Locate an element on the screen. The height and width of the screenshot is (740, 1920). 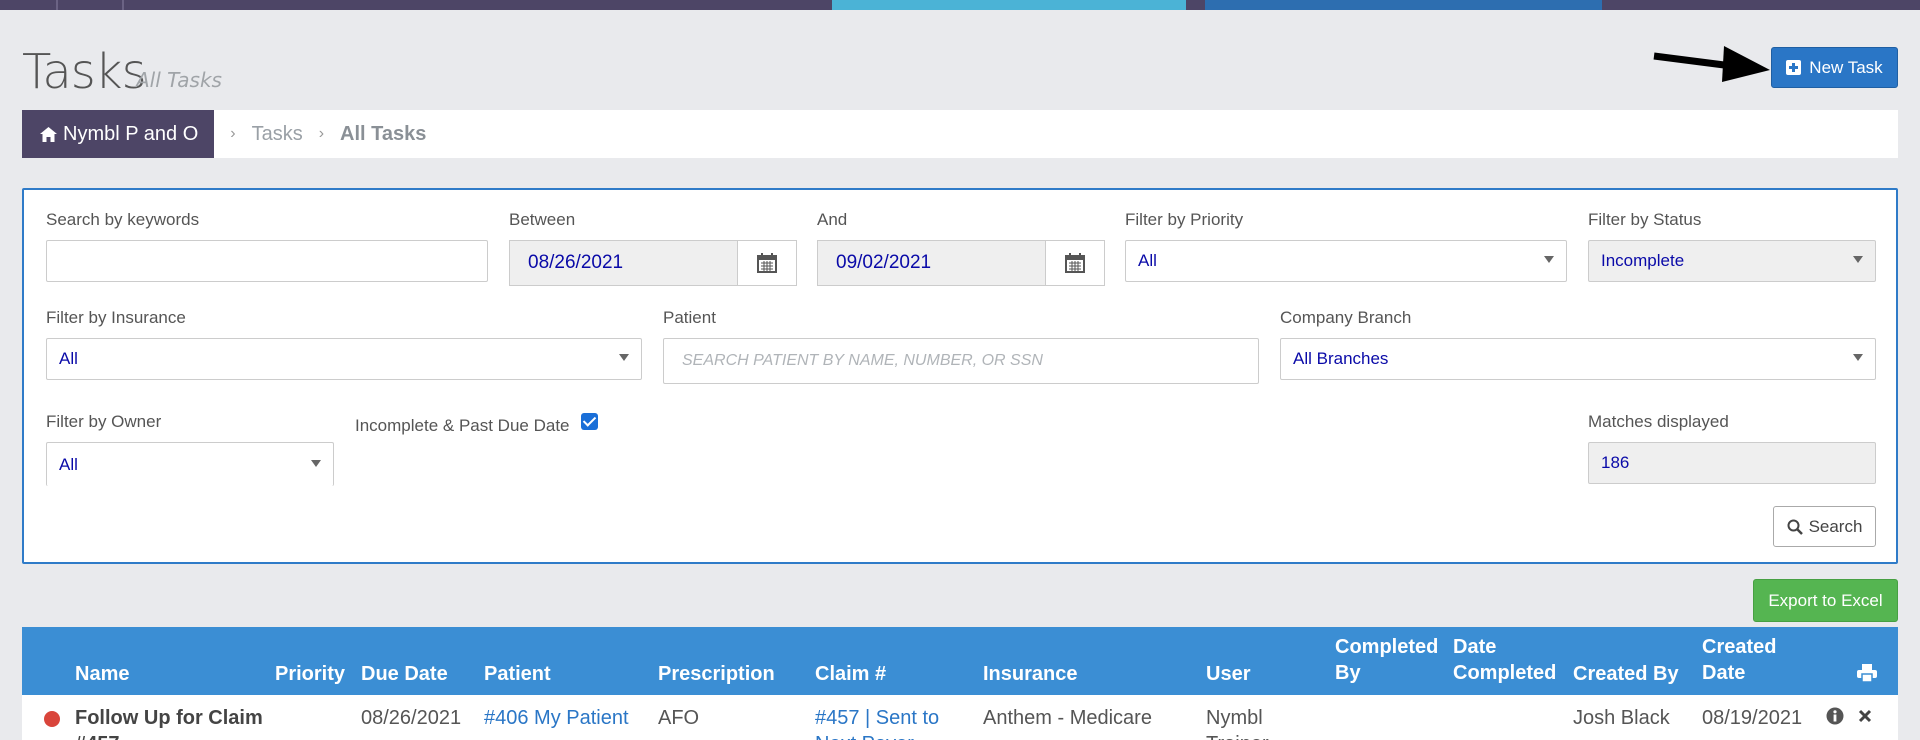
and-date-value: 09/02/2021 is located at coordinates (932, 263).